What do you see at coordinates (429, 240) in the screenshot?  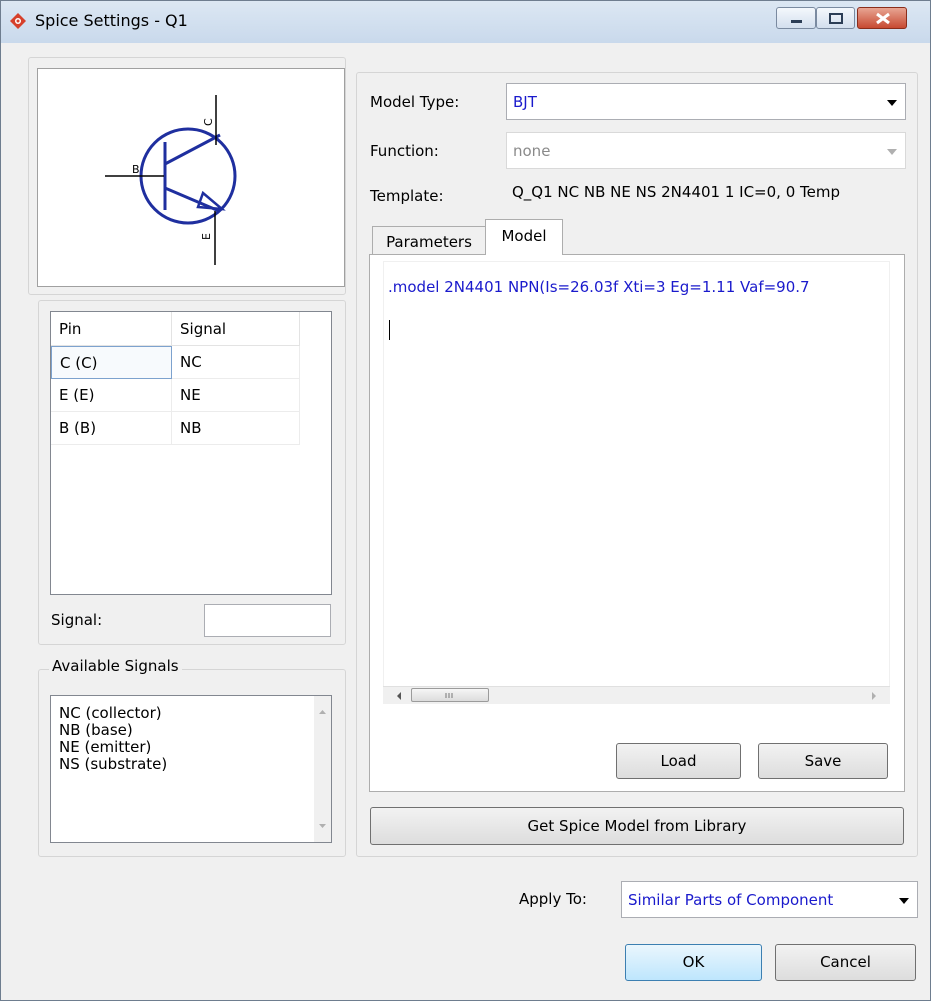 I see `tab-parameters: Parameters` at bounding box center [429, 240].